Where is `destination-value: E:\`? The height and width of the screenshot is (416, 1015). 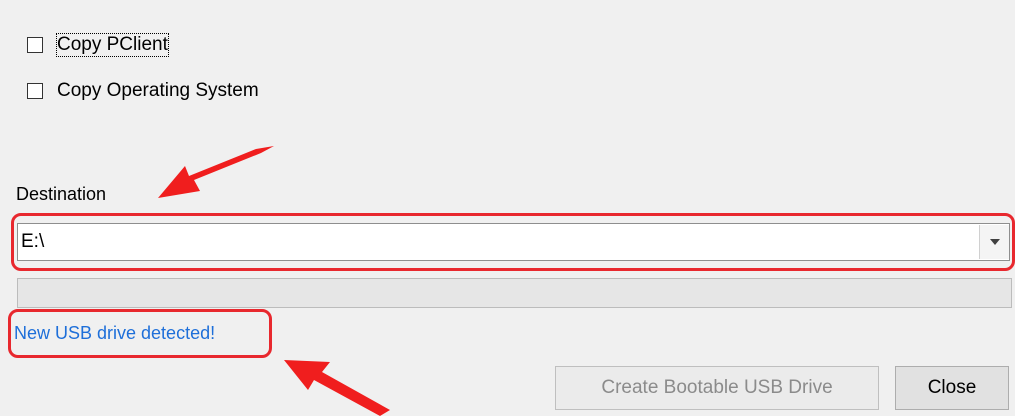
destination-value: E:\ is located at coordinates (33, 241).